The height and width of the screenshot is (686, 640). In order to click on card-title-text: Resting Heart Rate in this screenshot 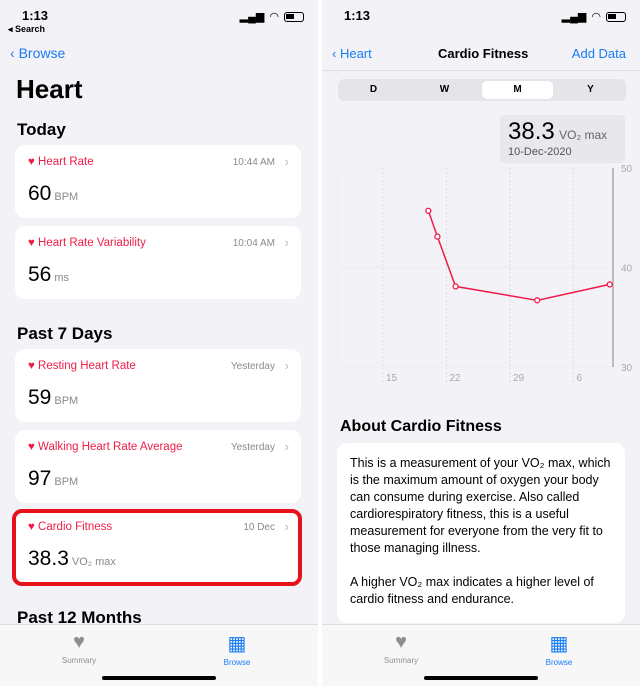, I will do `click(87, 366)`.